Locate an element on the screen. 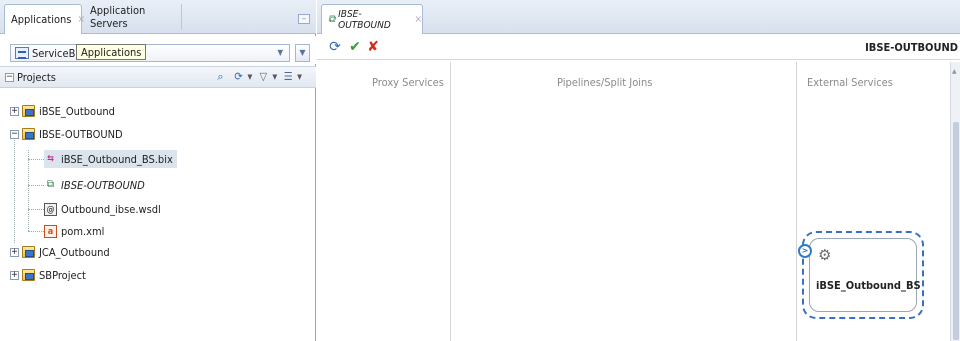 The width and height of the screenshot is (960, 341). navigator-tab-bar: Applications × Application Servers – is located at coordinates (158, 17).